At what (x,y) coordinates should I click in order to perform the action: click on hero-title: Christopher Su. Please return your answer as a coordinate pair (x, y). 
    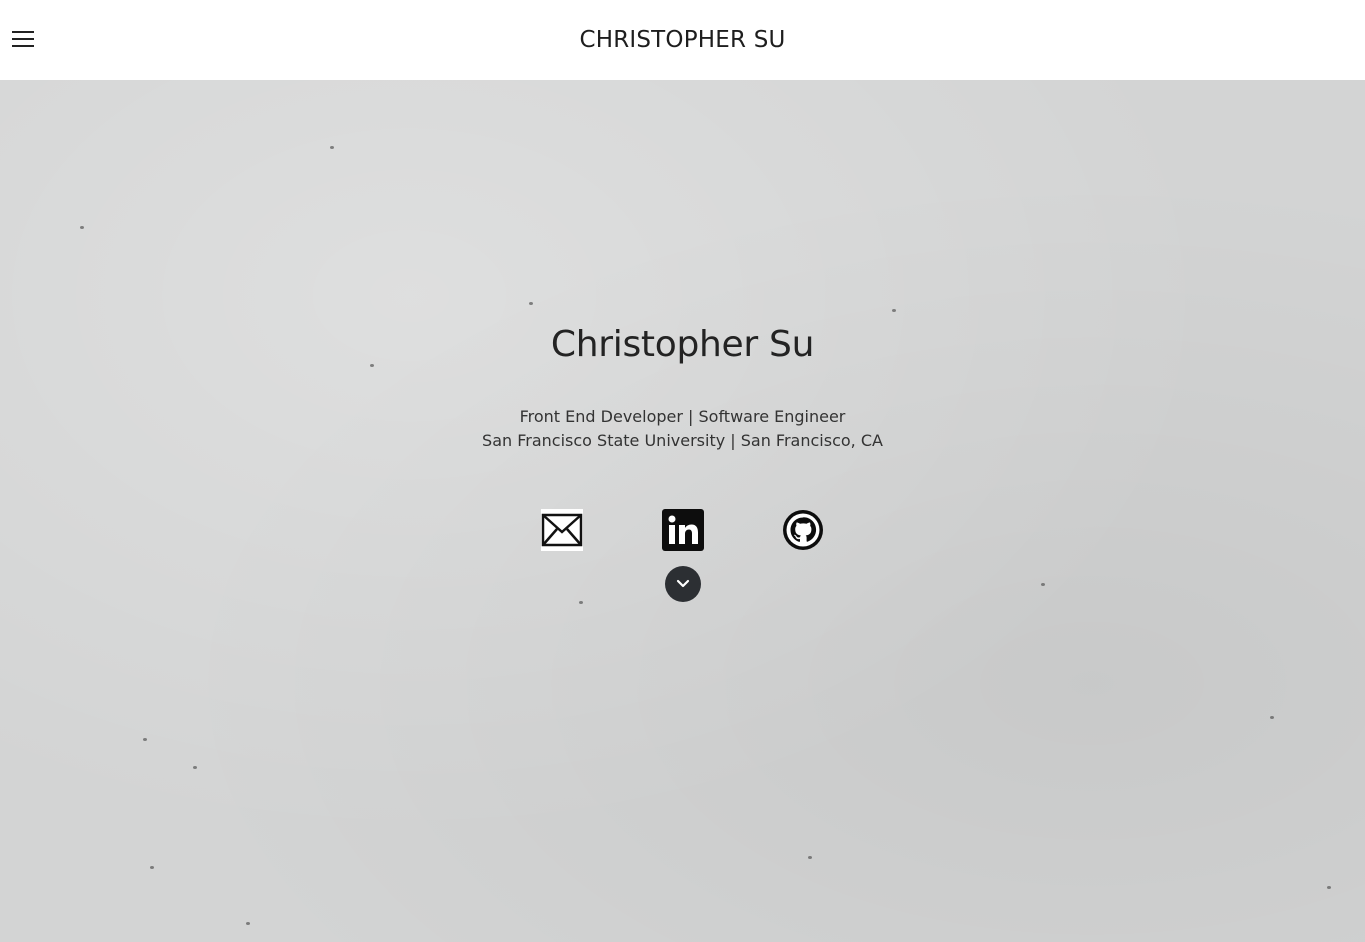
    Looking at the image, I should click on (682, 344).